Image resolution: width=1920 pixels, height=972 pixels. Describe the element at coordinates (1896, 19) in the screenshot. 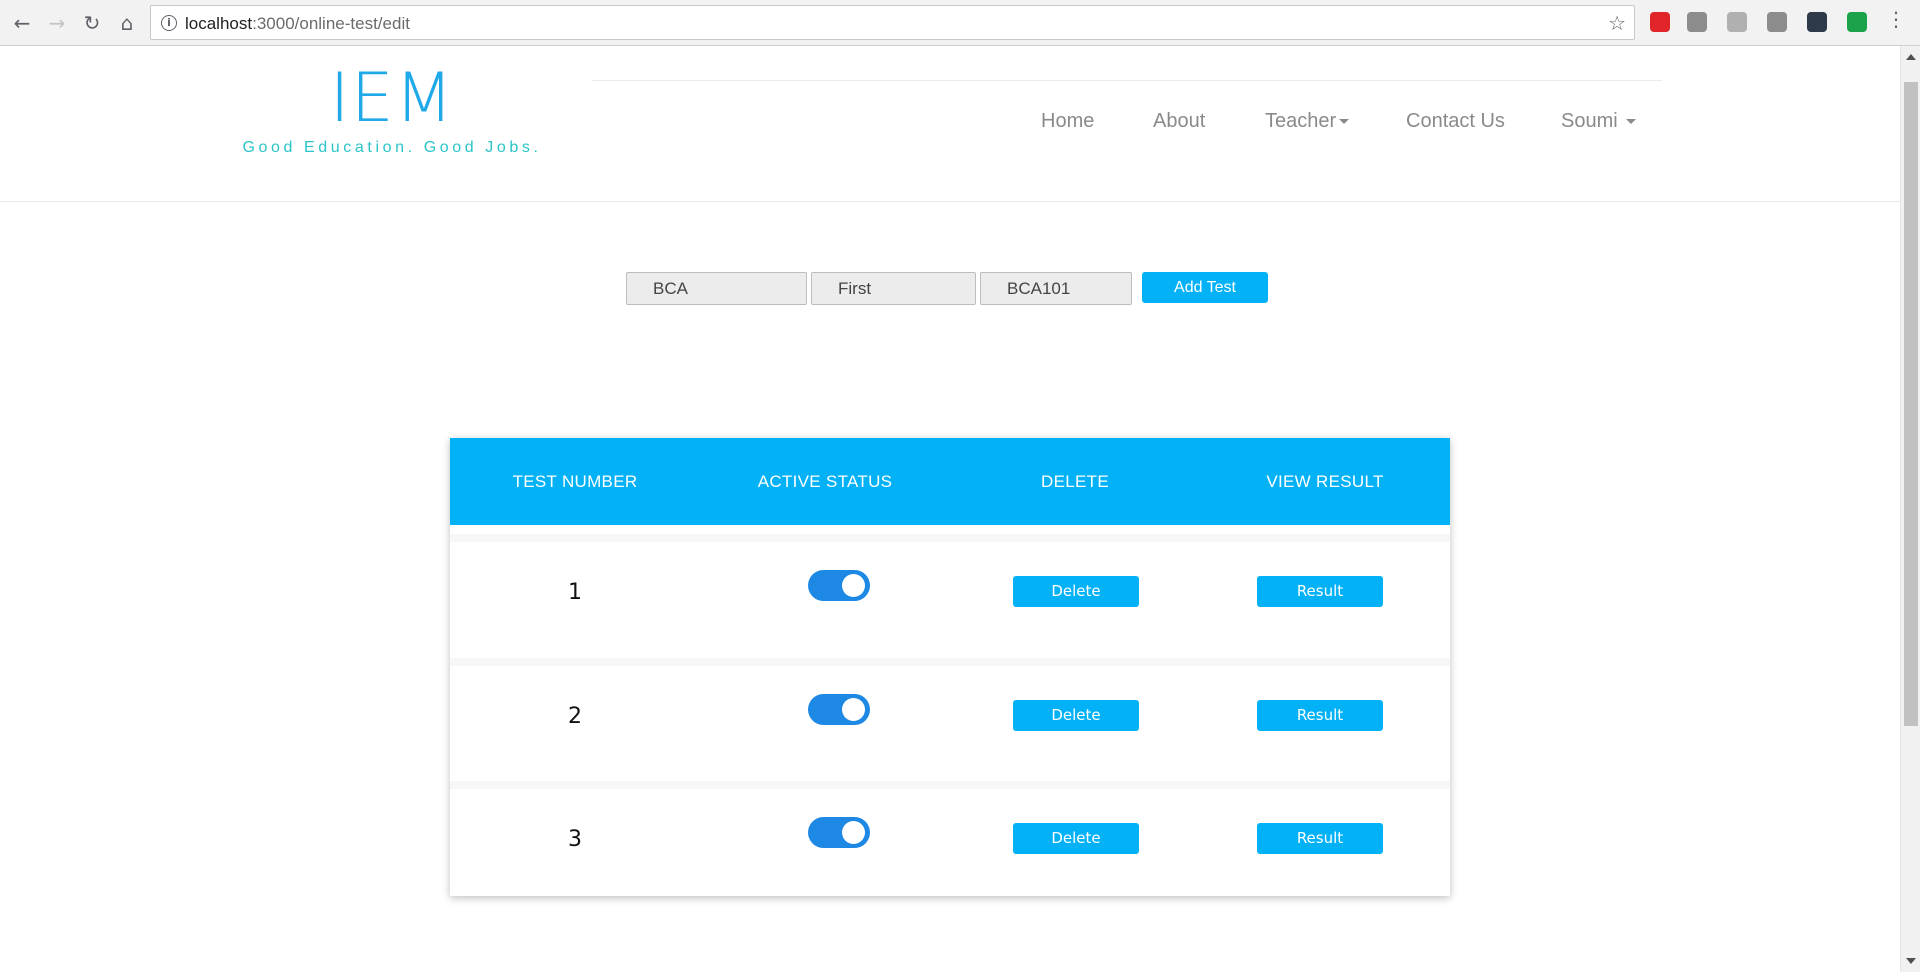

I see `menu-dots-icon: ⋮` at that location.